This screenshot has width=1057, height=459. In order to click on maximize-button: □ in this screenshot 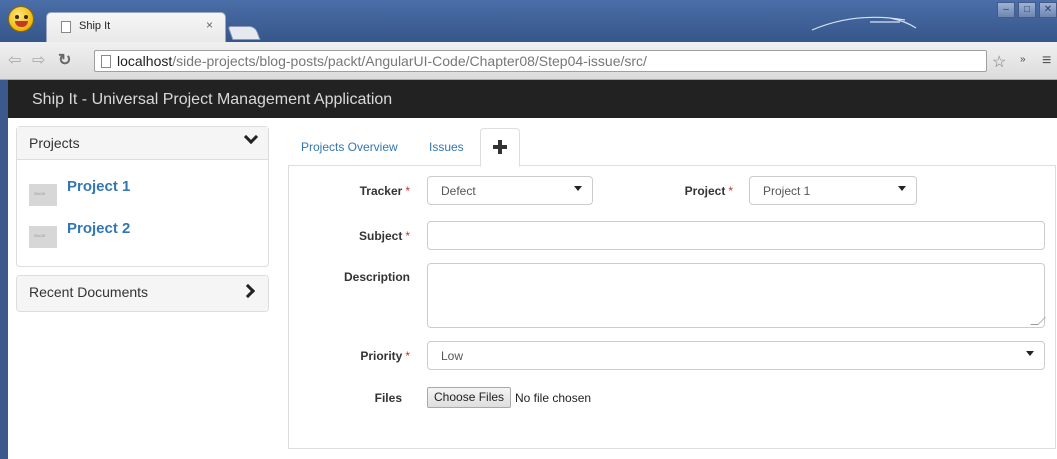, I will do `click(1027, 10)`.